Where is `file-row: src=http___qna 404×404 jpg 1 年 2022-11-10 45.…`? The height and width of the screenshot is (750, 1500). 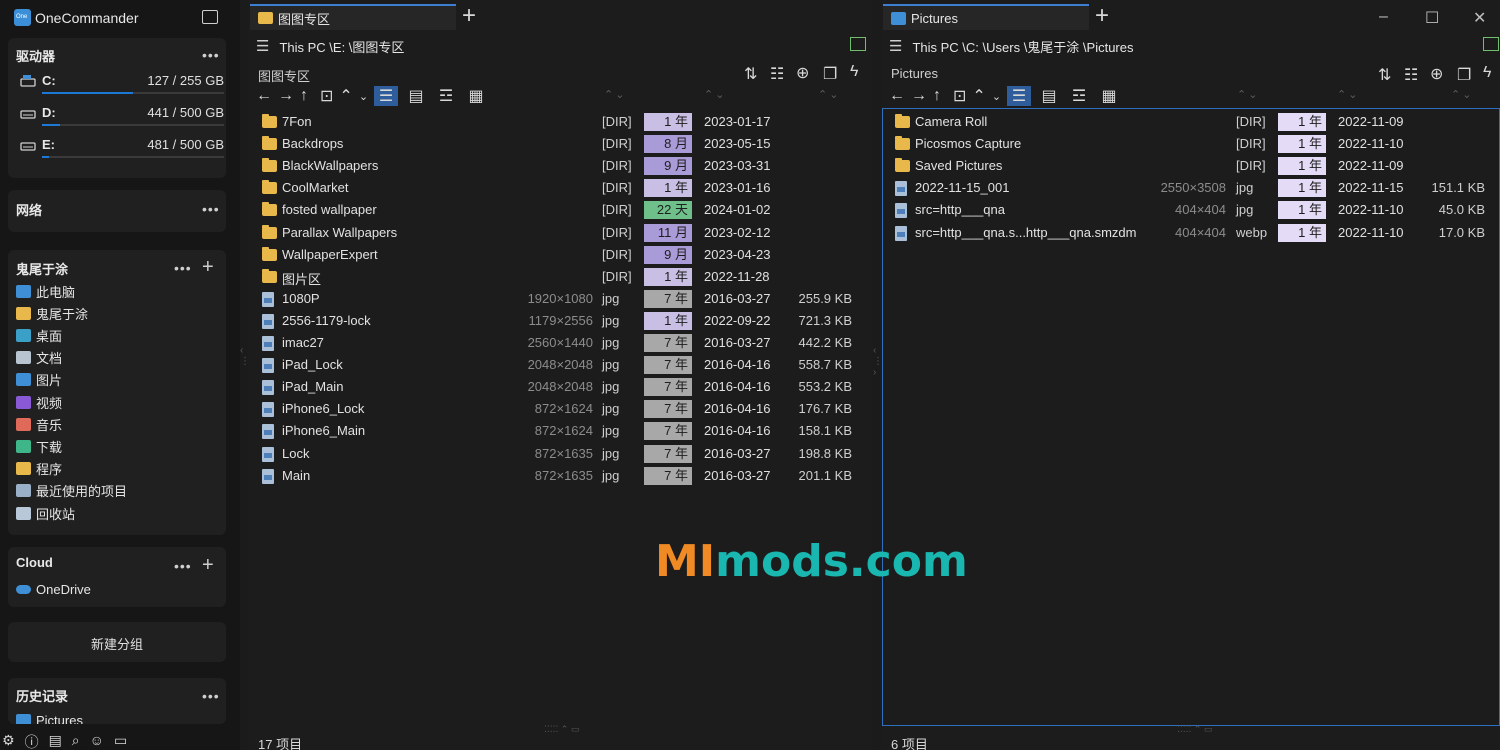 file-row: src=http___qna 404×404 jpg 1 年 2022-11-10 45.… is located at coordinates (1190, 210).